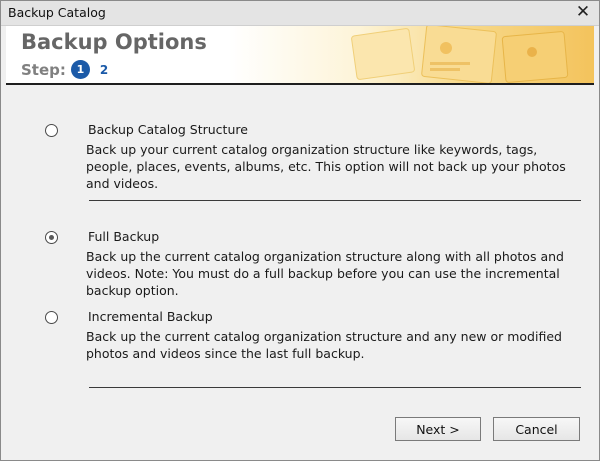 The height and width of the screenshot is (461, 600). I want to click on radio-catalog-structure, so click(51, 130).